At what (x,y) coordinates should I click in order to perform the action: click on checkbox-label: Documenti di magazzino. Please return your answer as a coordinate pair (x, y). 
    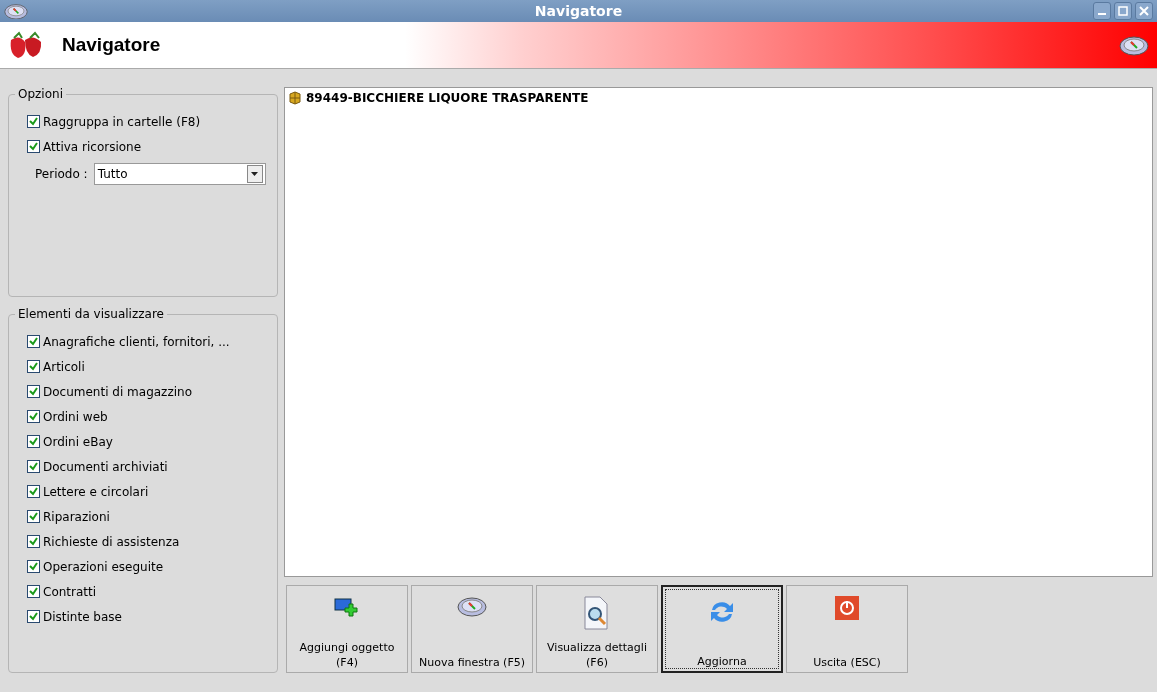
    Looking at the image, I should click on (117, 391).